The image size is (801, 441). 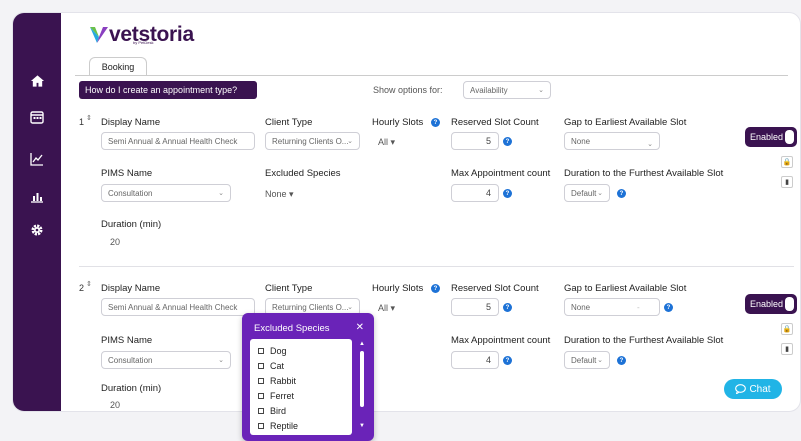 I want to click on species-label: Dog, so click(x=278, y=351).